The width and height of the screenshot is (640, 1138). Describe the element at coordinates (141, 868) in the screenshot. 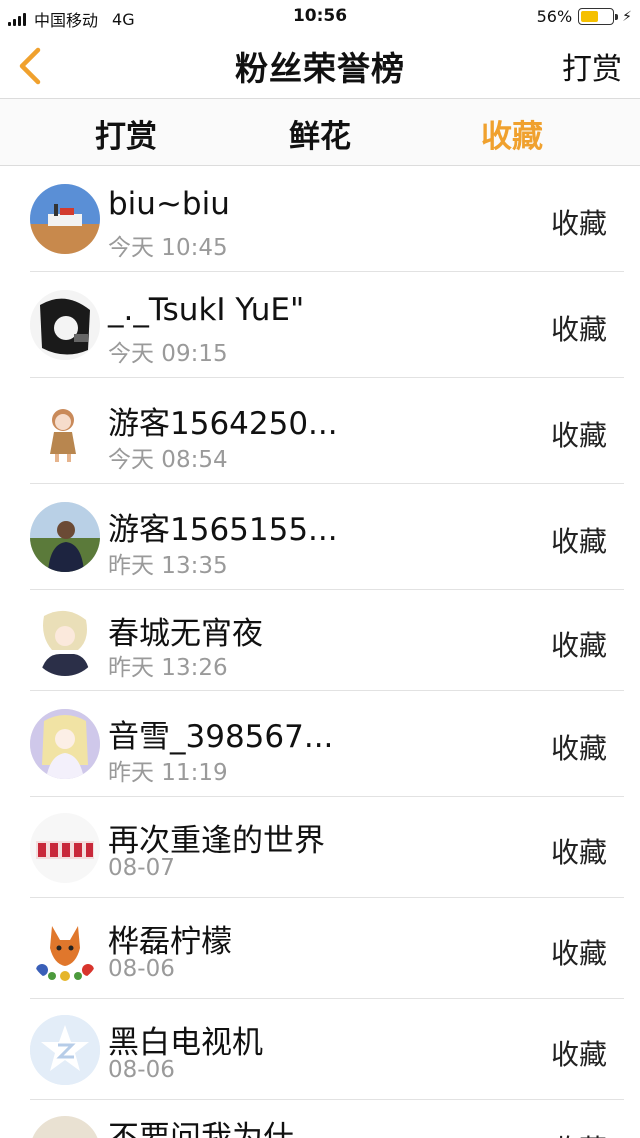

I see `fan-time: 08-07` at that location.